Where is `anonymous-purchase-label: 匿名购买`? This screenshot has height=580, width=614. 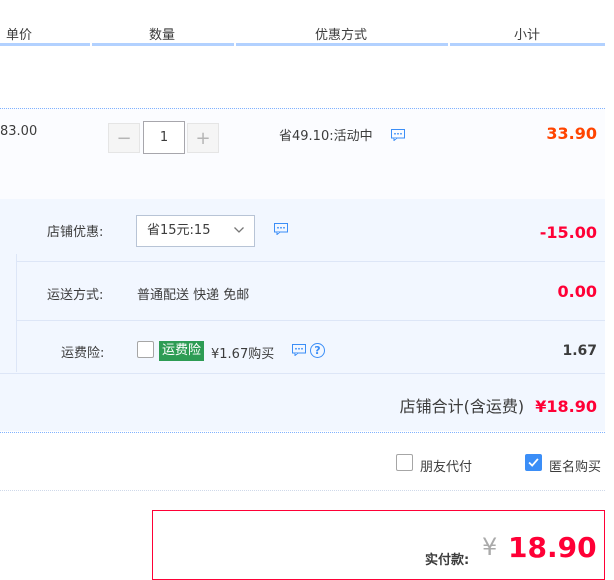 anonymous-purchase-label: 匿名购买 is located at coordinates (575, 467).